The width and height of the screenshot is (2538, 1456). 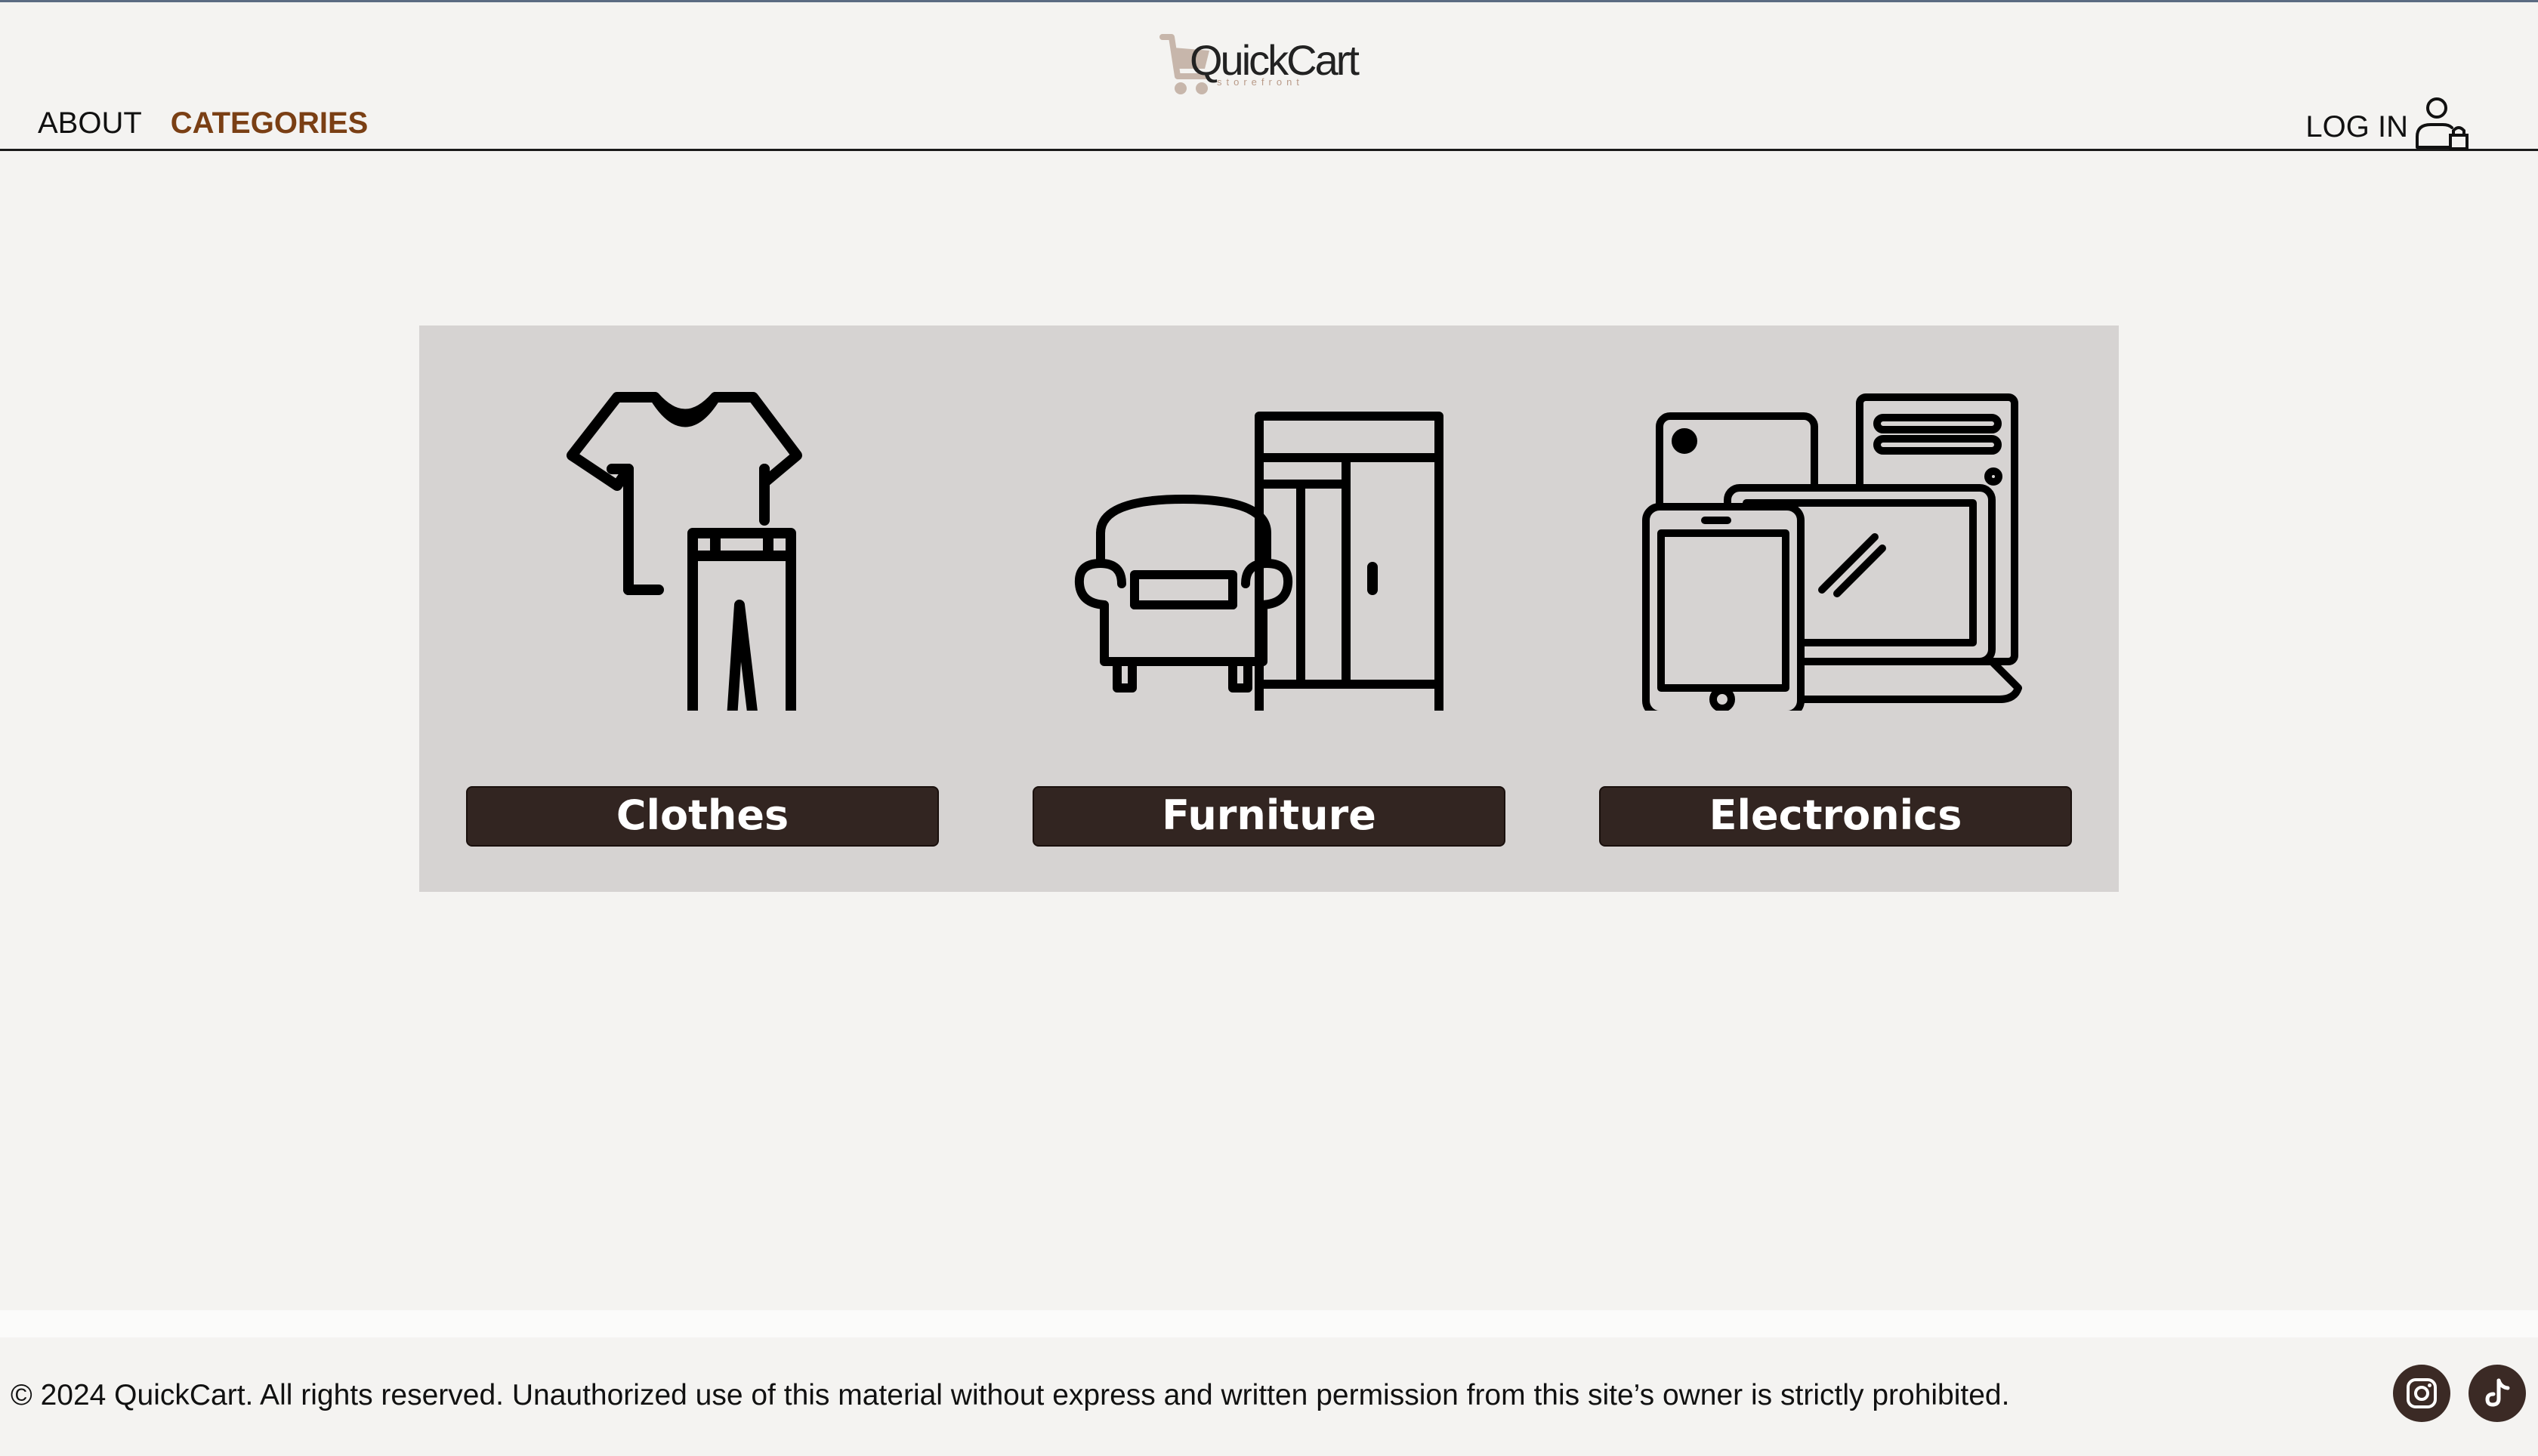 I want to click on login-label: LOG IN, so click(x=2356, y=126).